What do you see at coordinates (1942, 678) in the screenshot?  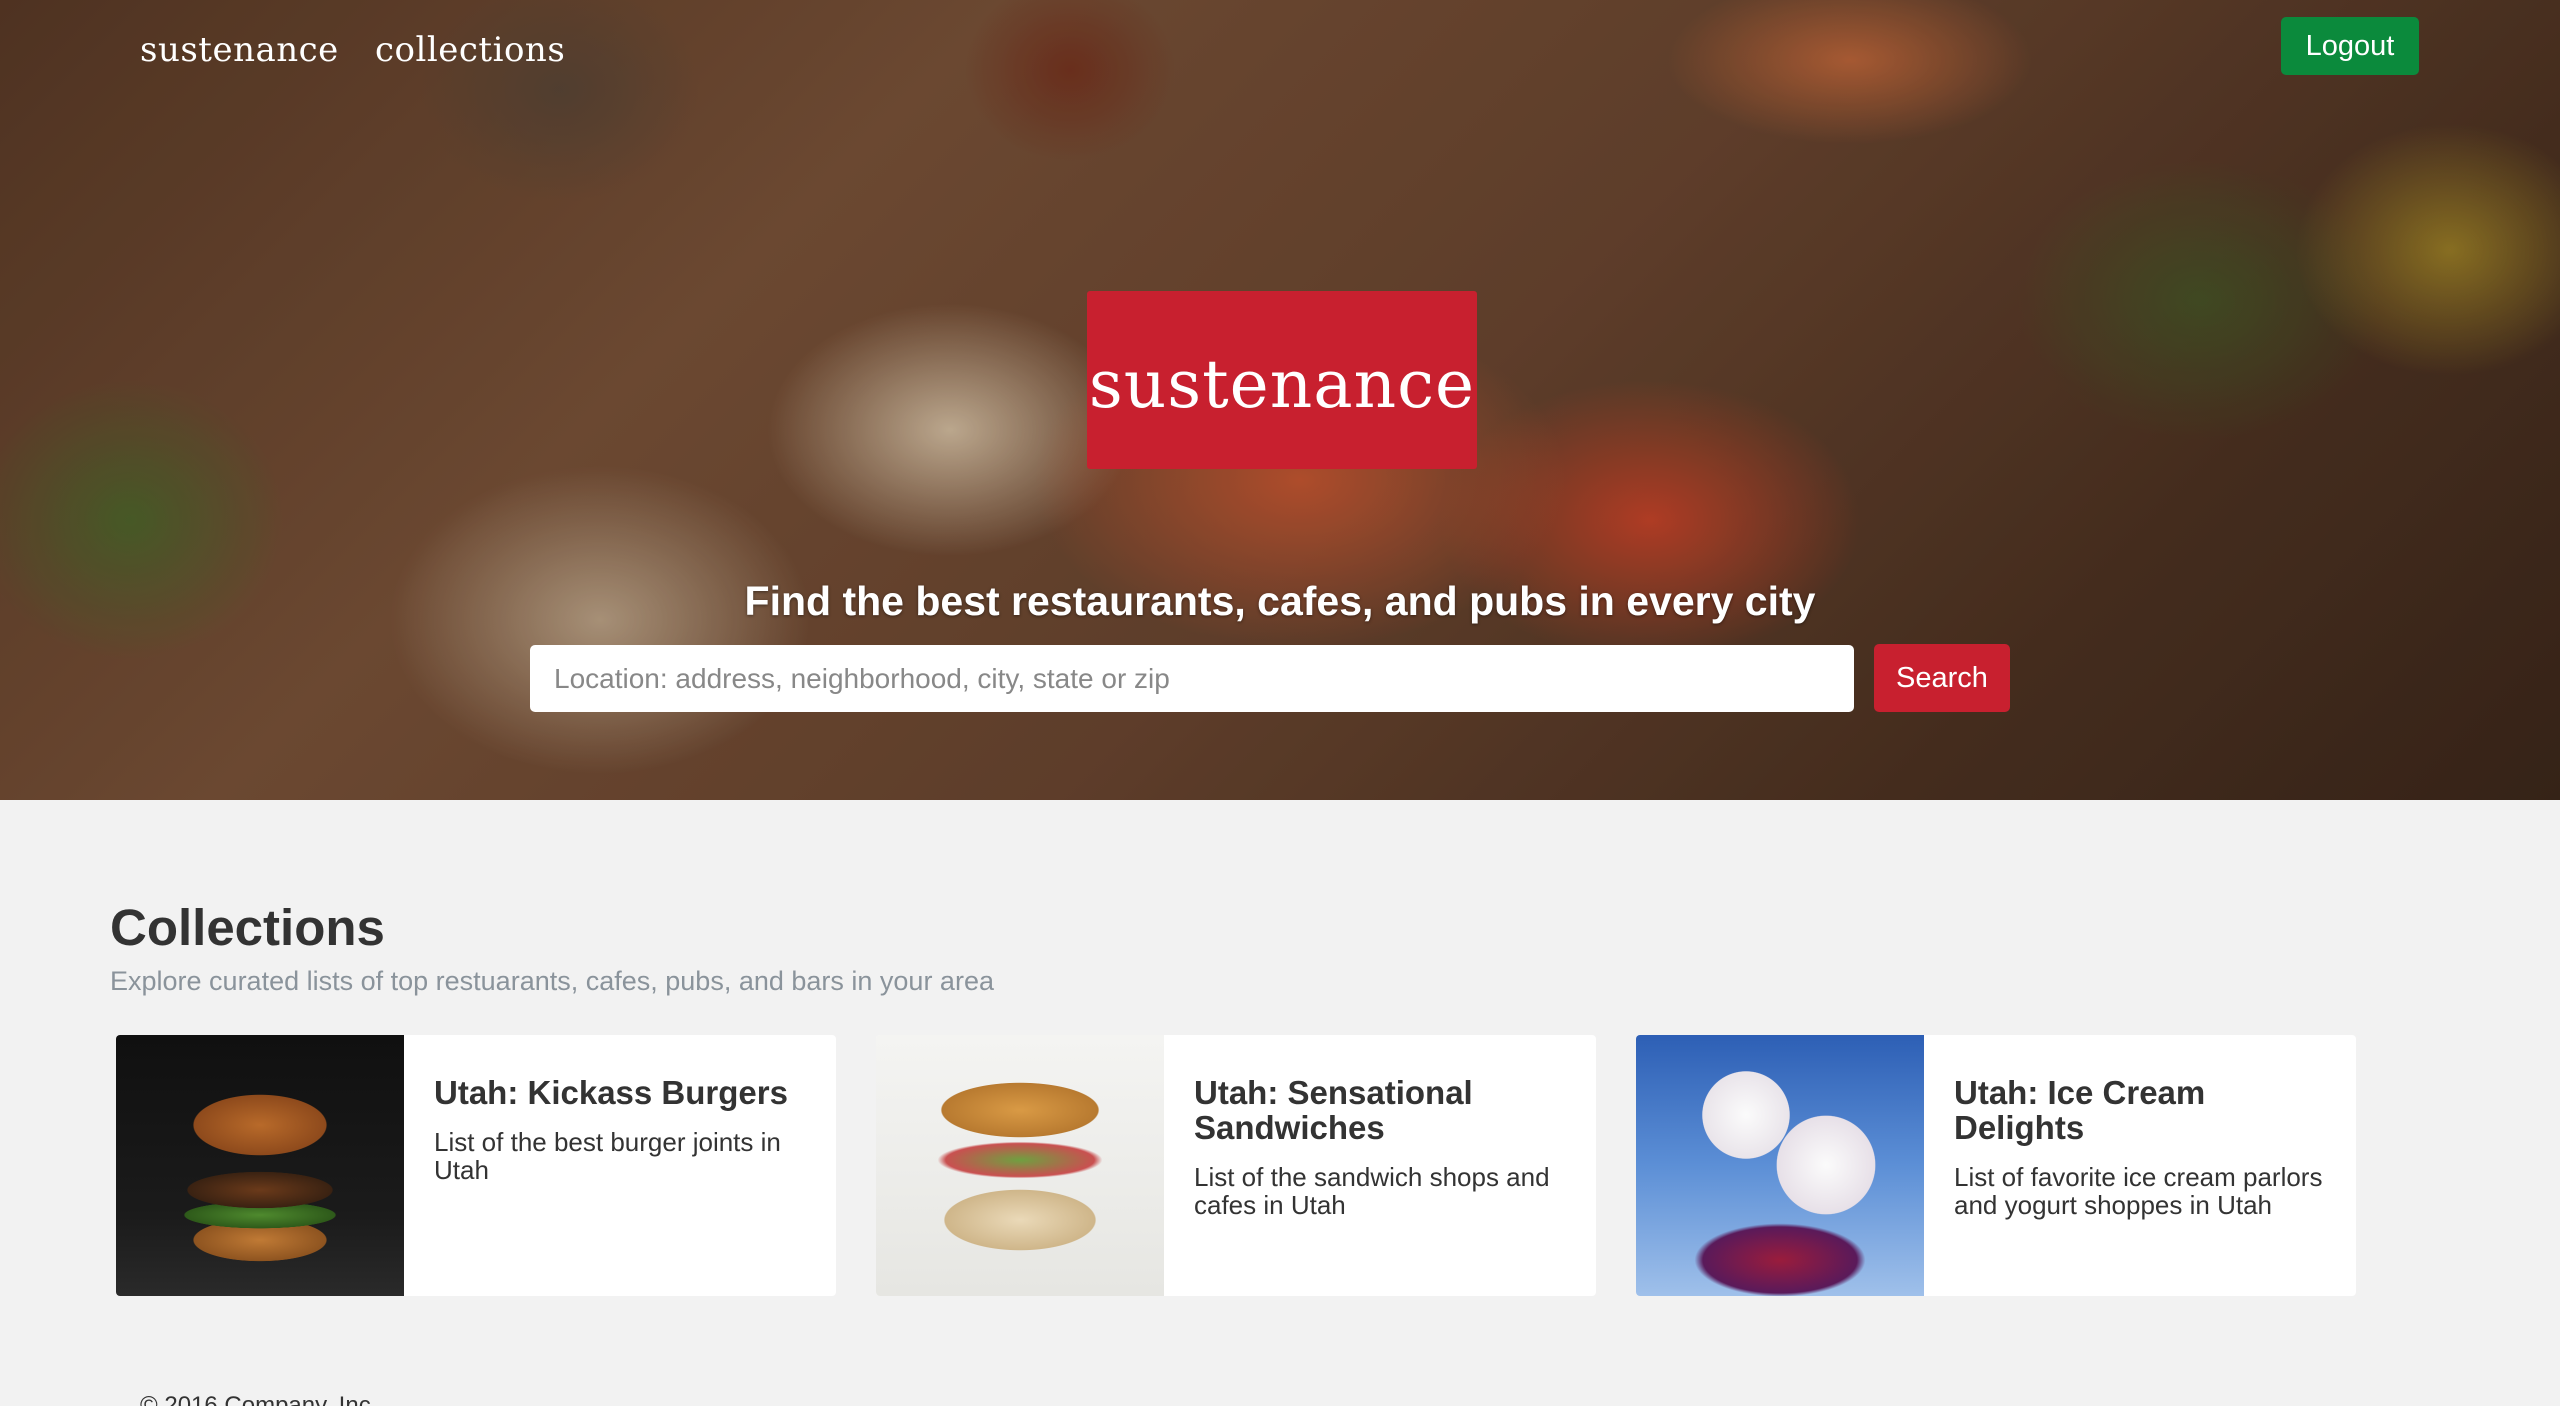 I see `search-button: Search` at bounding box center [1942, 678].